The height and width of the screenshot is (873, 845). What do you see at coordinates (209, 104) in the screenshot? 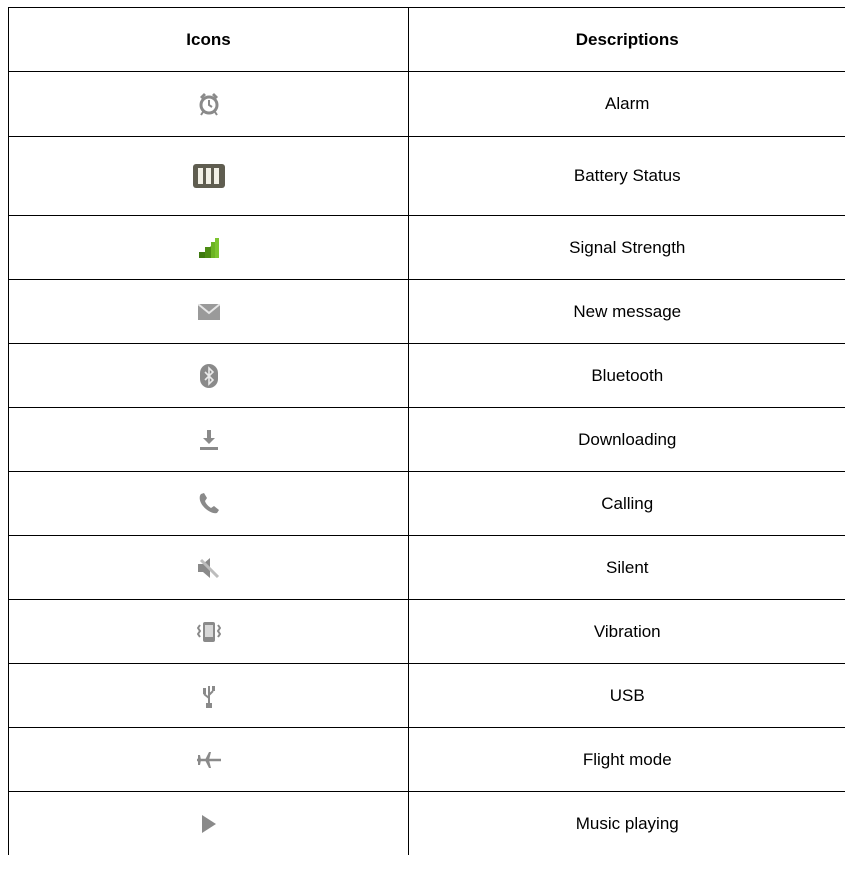
I see `alarm-clock-icon` at bounding box center [209, 104].